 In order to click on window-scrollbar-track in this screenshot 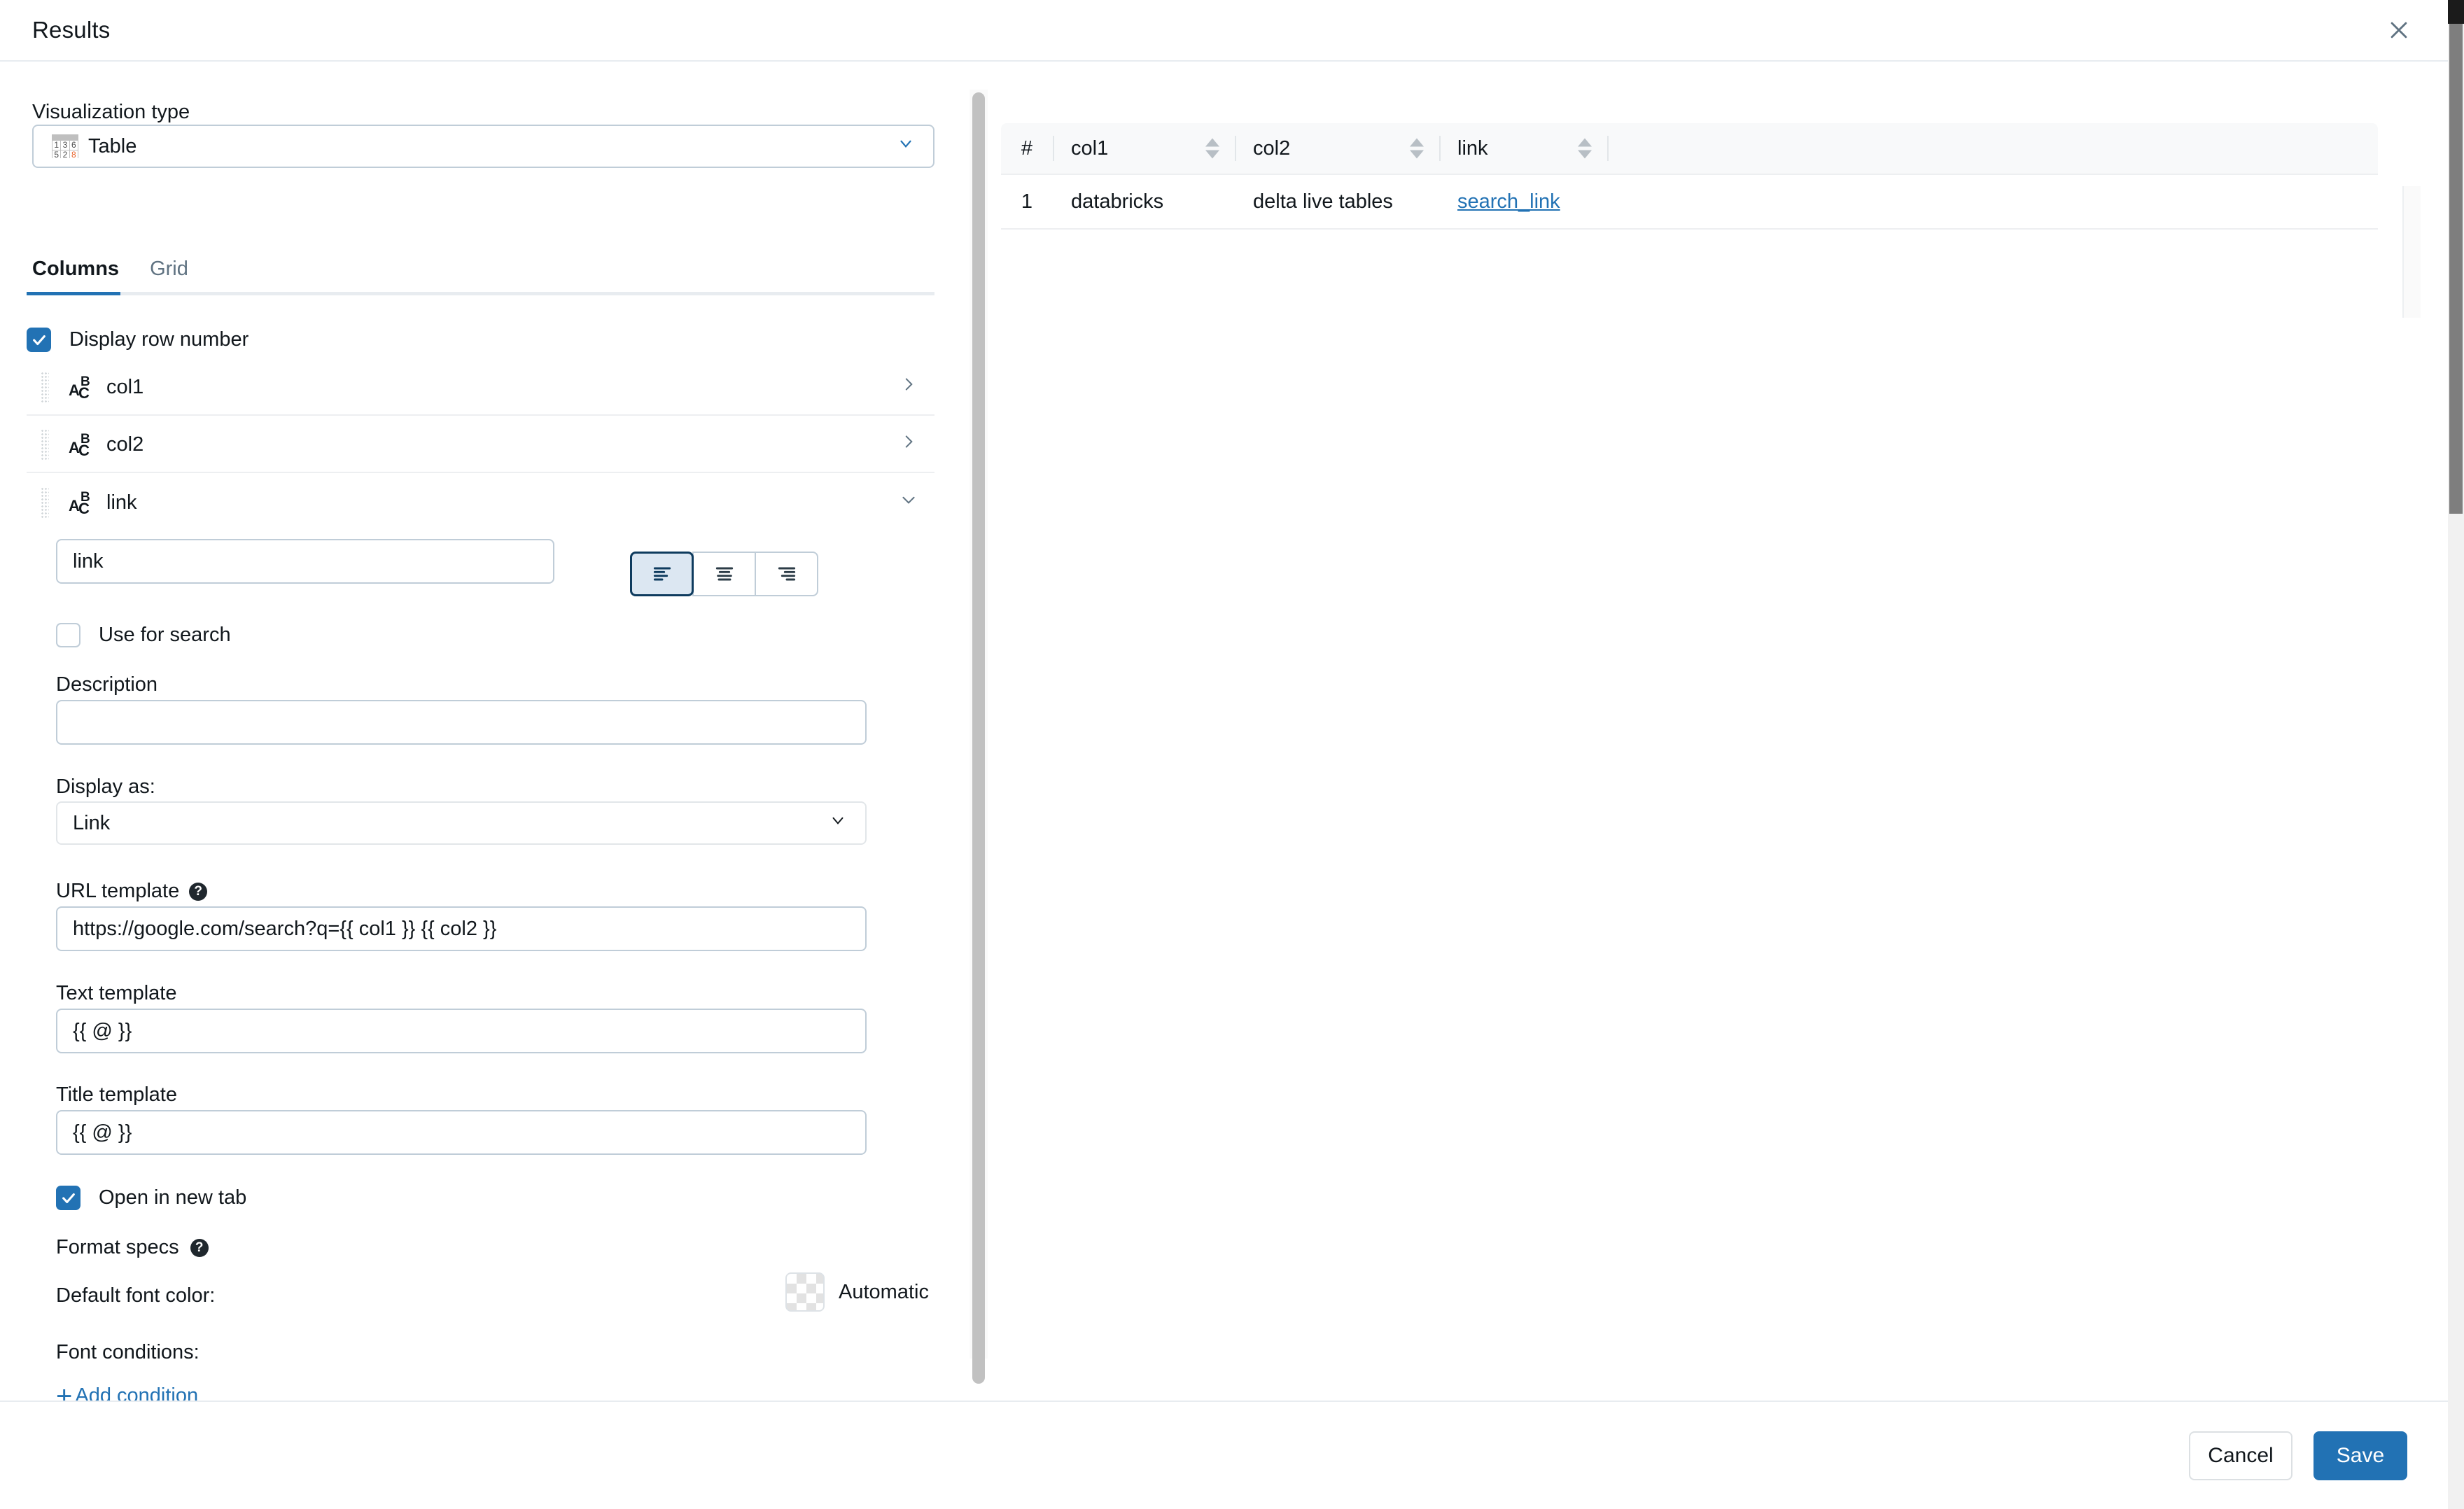, I will do `click(2456, 754)`.